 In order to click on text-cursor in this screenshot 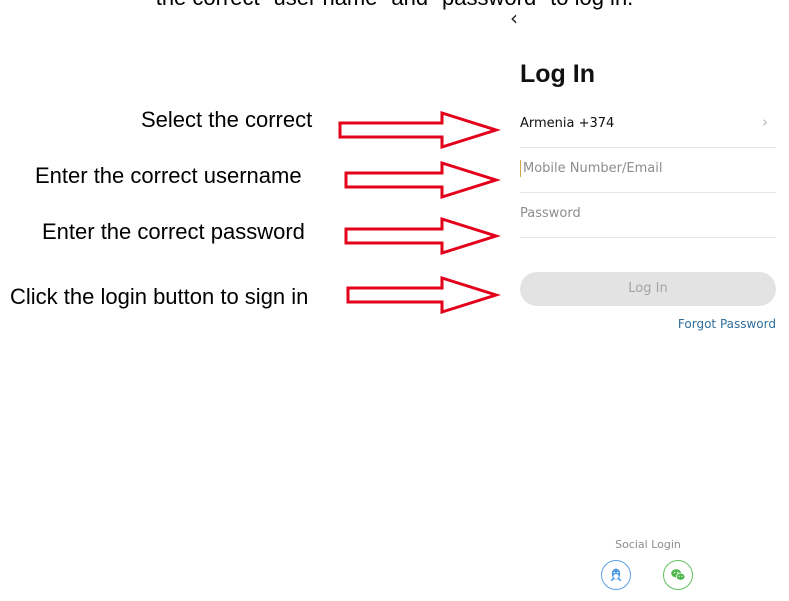, I will do `click(520, 168)`.